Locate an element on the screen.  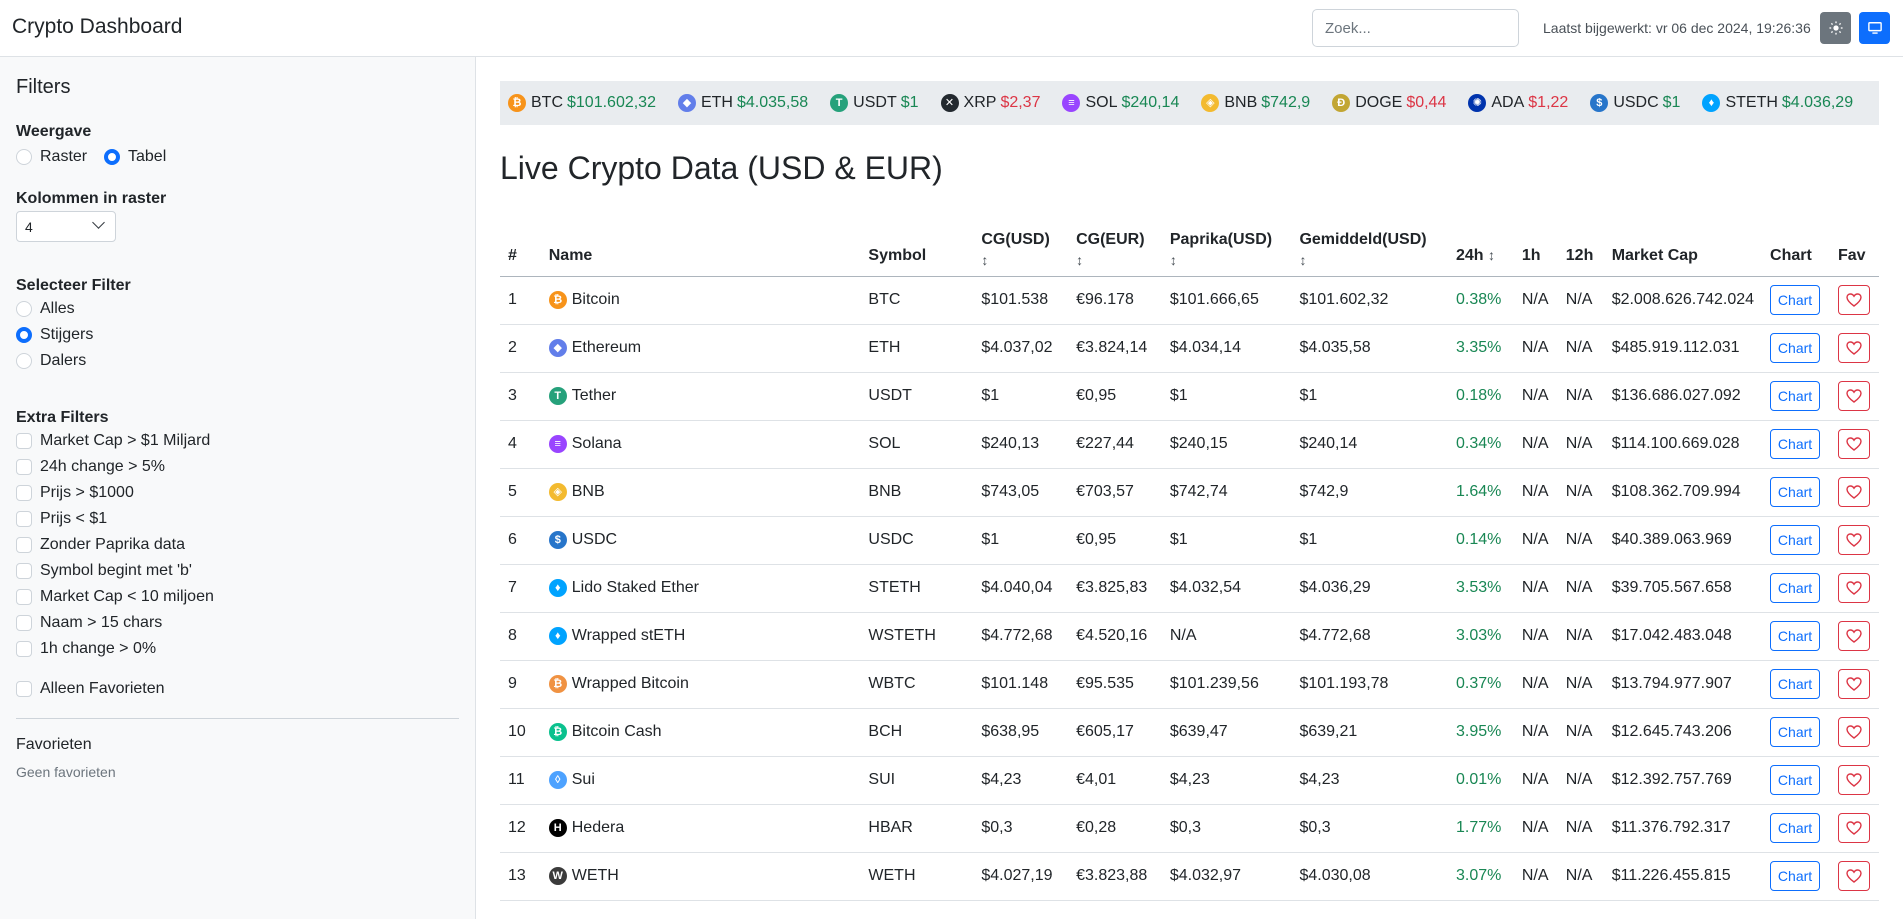
extra-filter-option: Zonder Paprika data is located at coordinates (100, 545).